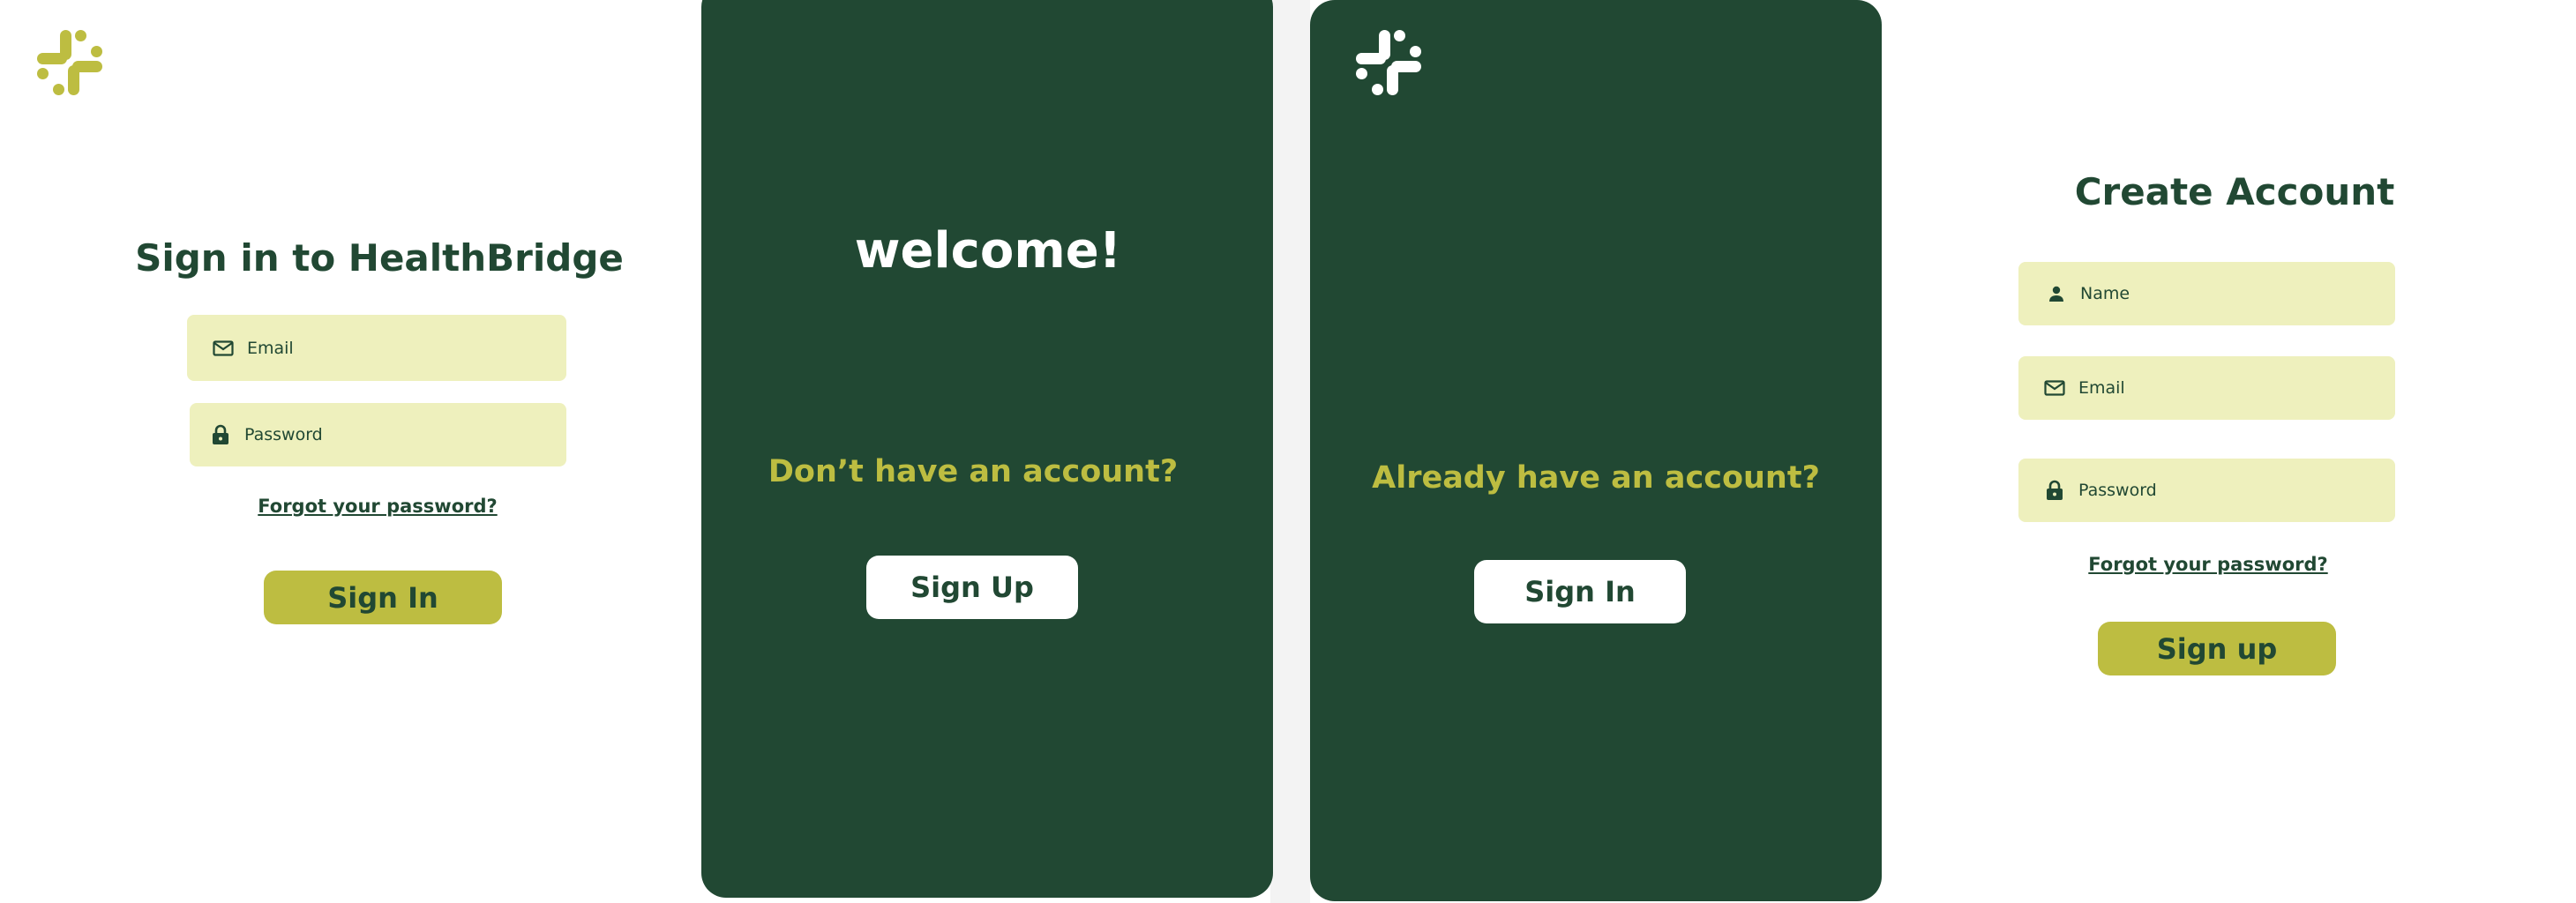 This screenshot has width=2576, height=903. I want to click on page-title: Sign in to HealthBridge, so click(380, 258).